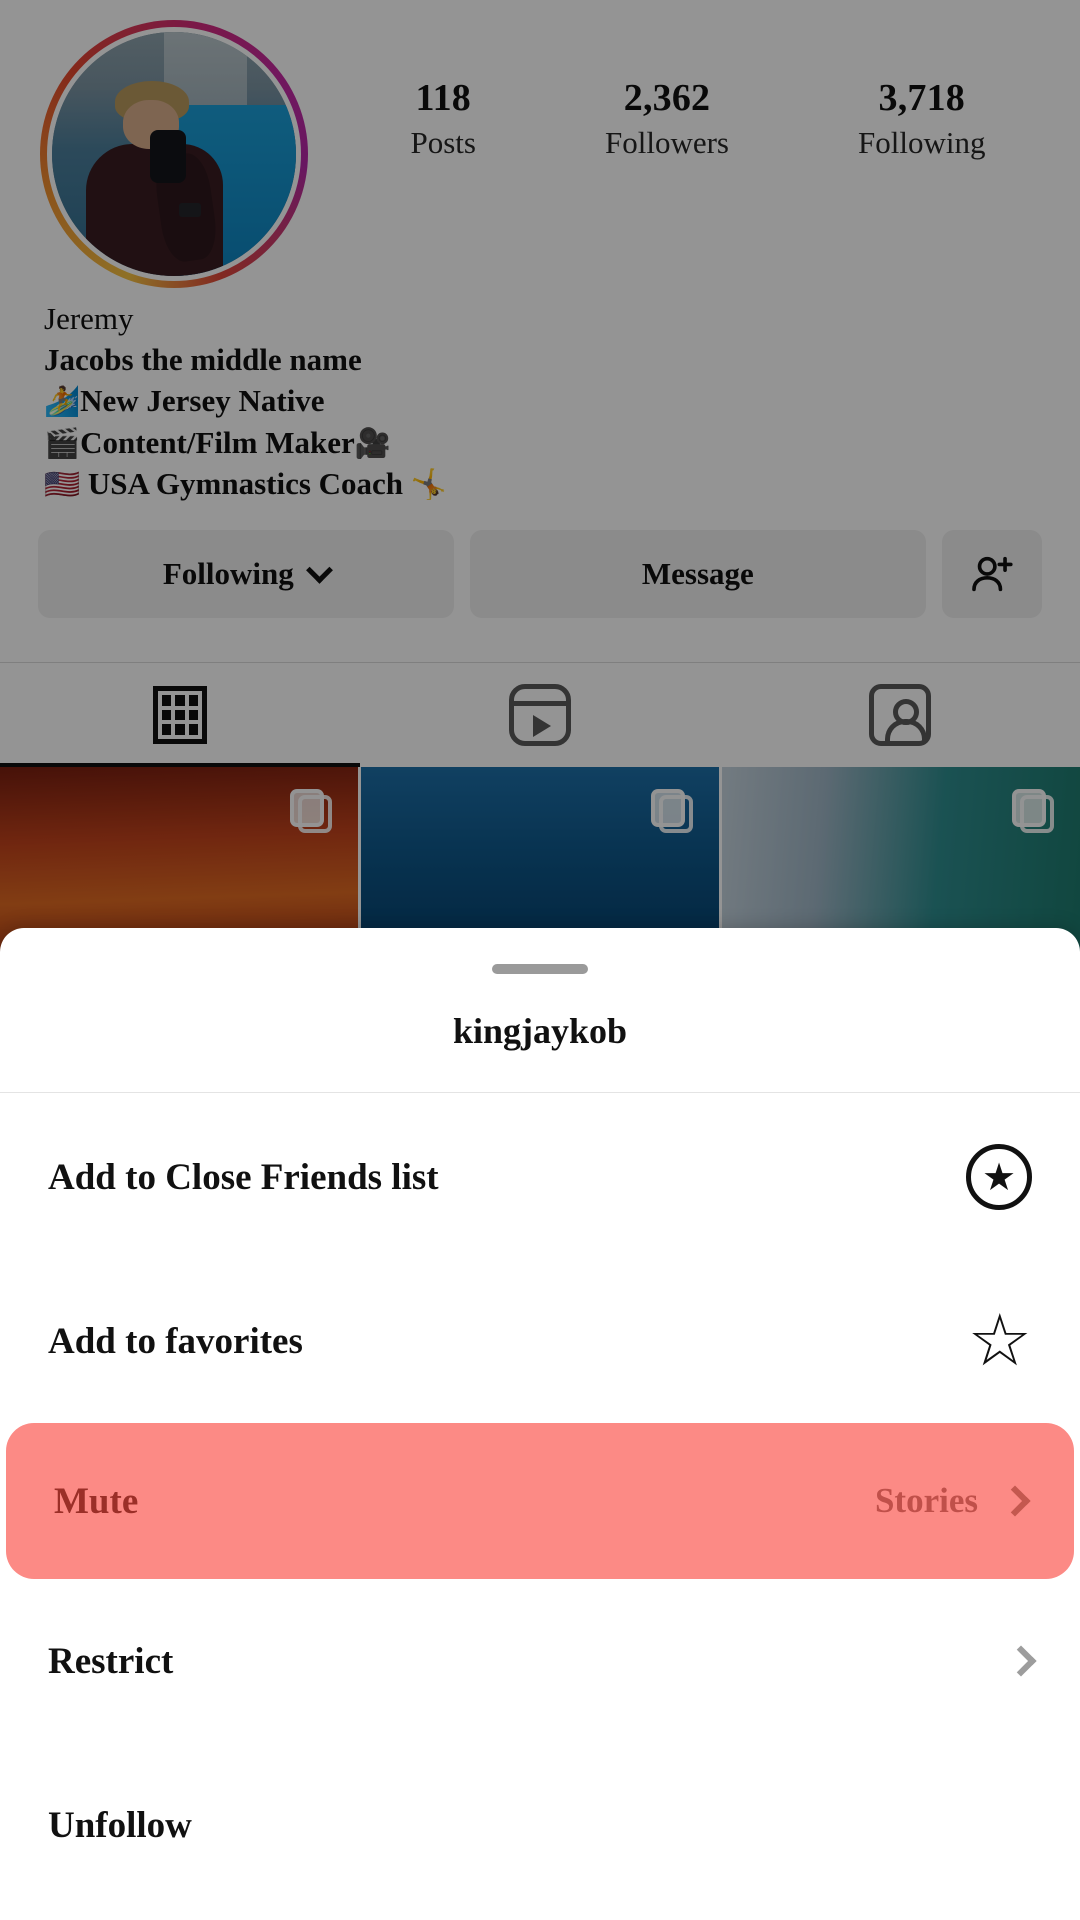 The image size is (1080, 1920). I want to click on option-restrict: Restrict, so click(540, 1661).